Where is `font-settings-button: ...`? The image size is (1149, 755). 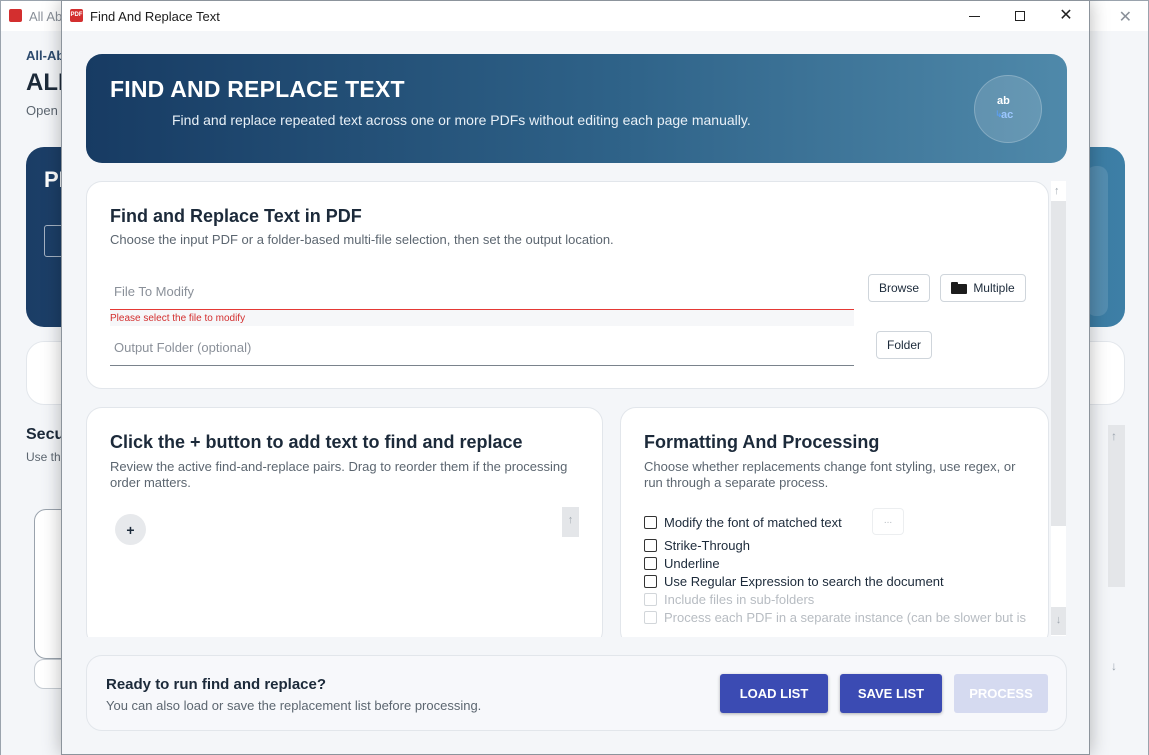
font-settings-button: ... is located at coordinates (888, 521).